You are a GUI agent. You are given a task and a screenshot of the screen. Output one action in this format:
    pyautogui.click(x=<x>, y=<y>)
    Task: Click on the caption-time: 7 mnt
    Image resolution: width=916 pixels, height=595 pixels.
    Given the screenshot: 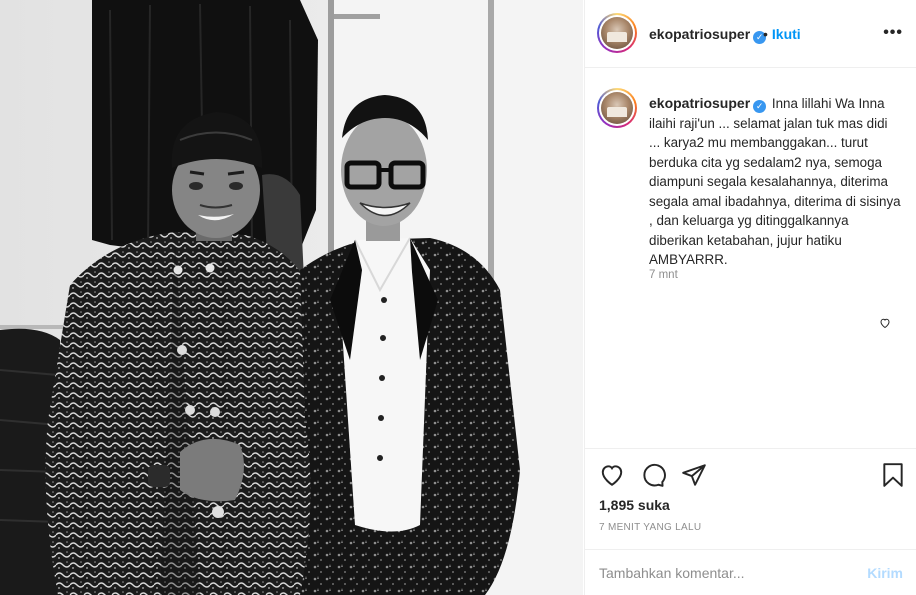 What is the action you would take?
    pyautogui.click(x=663, y=275)
    